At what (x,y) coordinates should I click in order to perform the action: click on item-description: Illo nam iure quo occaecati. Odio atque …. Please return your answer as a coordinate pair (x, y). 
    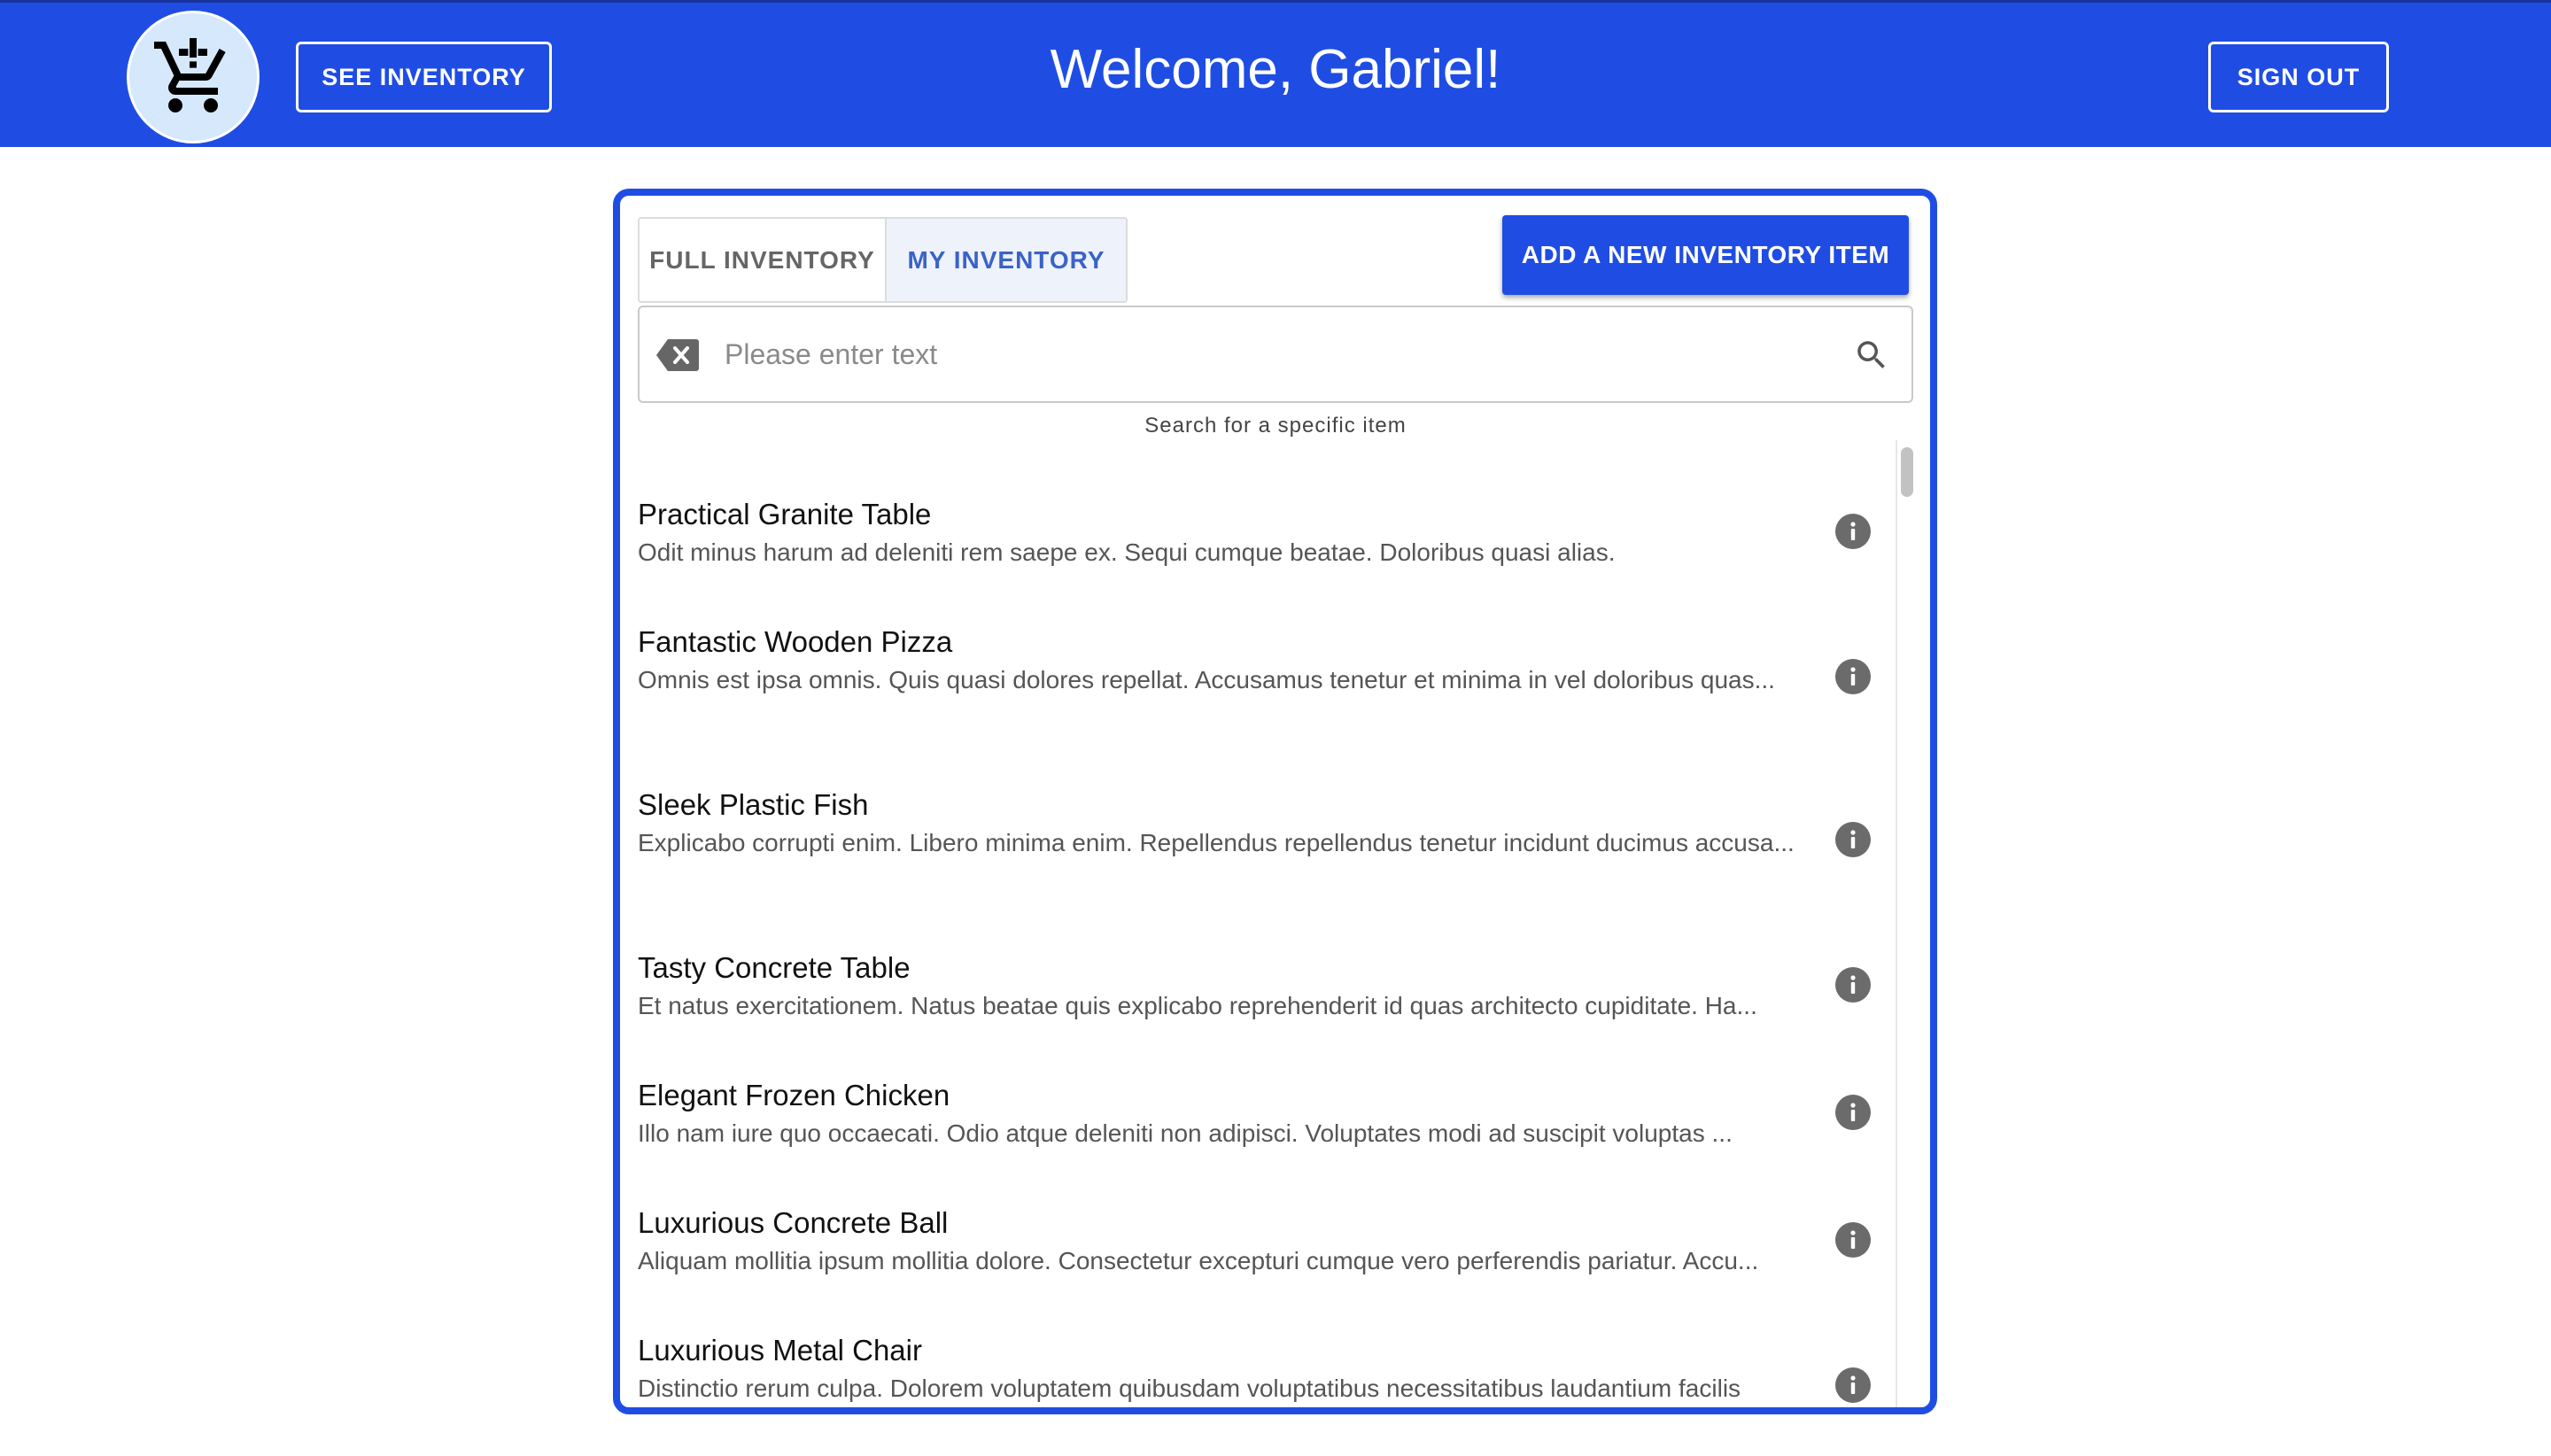
    Looking at the image, I should click on (1186, 1133).